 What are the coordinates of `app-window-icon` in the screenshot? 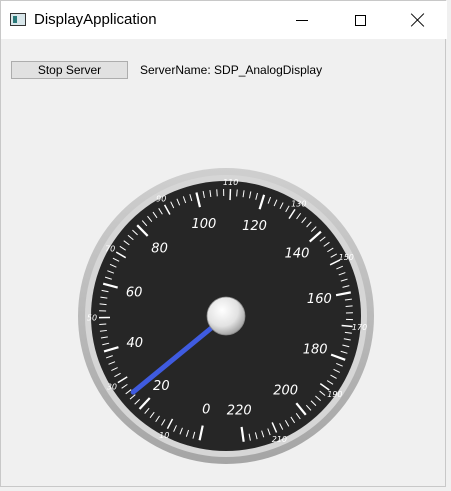 It's located at (18, 19).